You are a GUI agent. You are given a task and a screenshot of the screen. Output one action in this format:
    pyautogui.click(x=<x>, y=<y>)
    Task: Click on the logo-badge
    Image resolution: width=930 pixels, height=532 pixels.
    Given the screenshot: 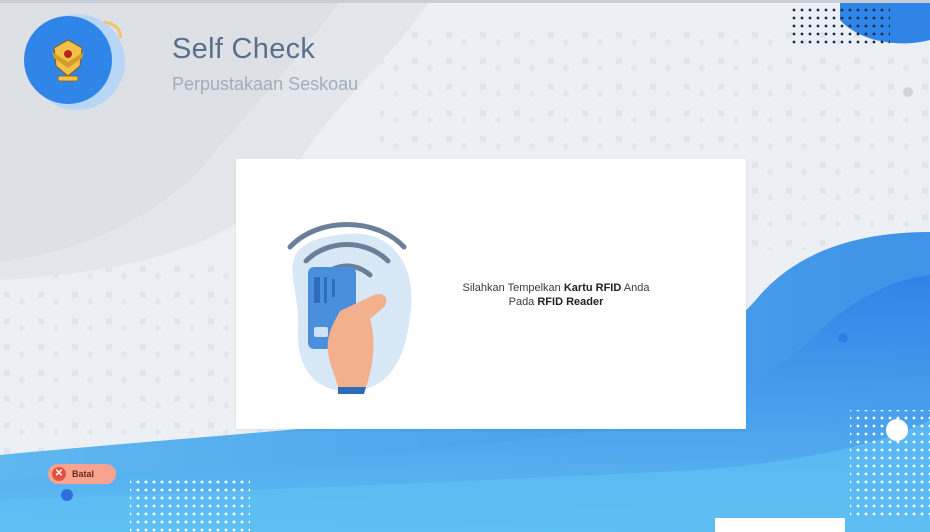 What is the action you would take?
    pyautogui.click(x=77, y=62)
    